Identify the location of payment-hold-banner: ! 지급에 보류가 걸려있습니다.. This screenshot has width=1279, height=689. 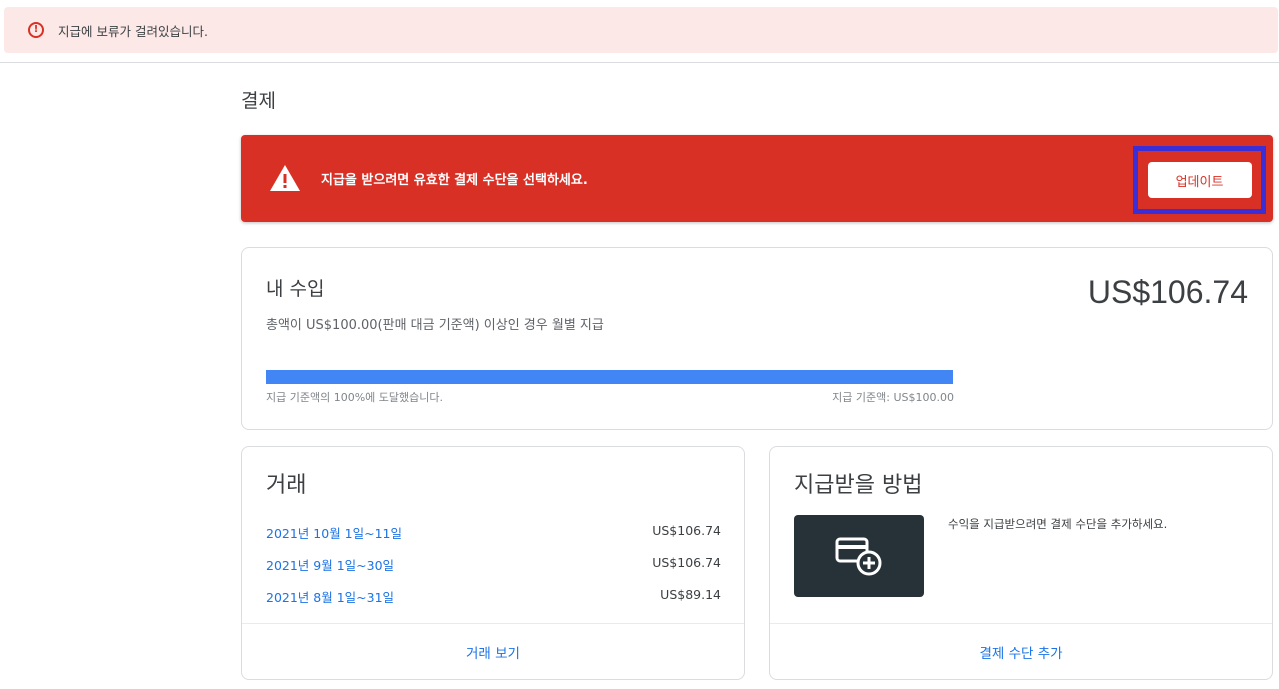
(641, 30).